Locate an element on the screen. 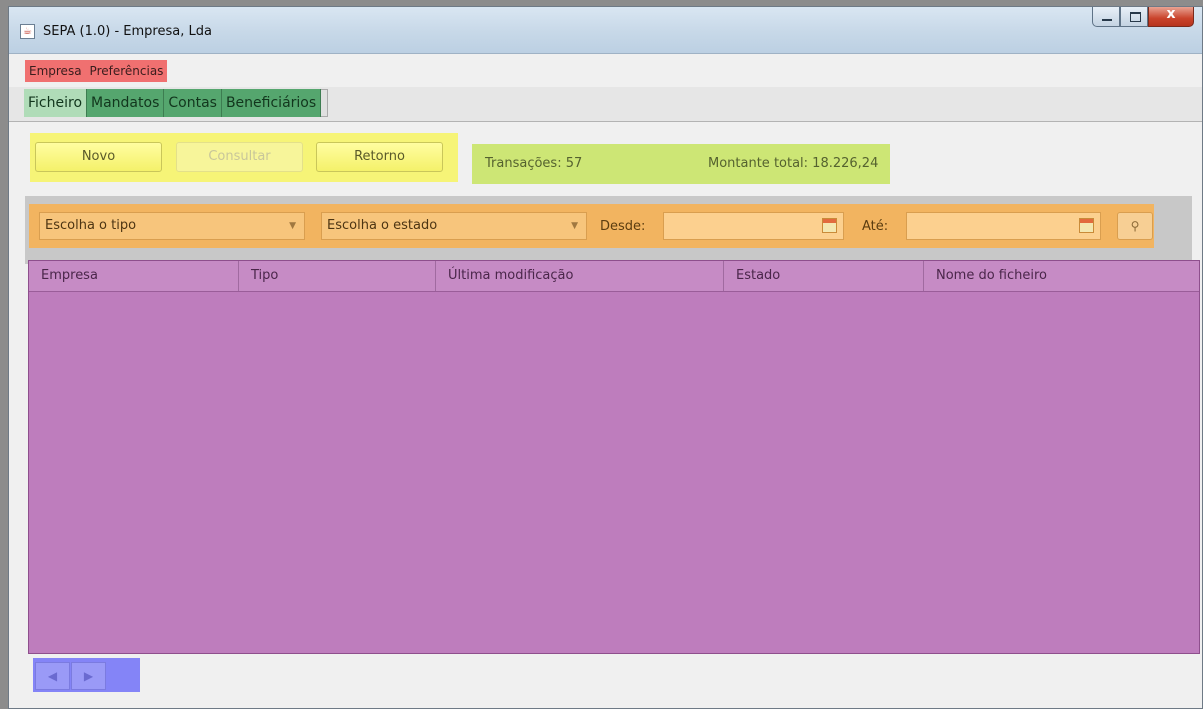 This screenshot has height=709, width=1203. column-header-empresa: Empresa is located at coordinates (134, 276).